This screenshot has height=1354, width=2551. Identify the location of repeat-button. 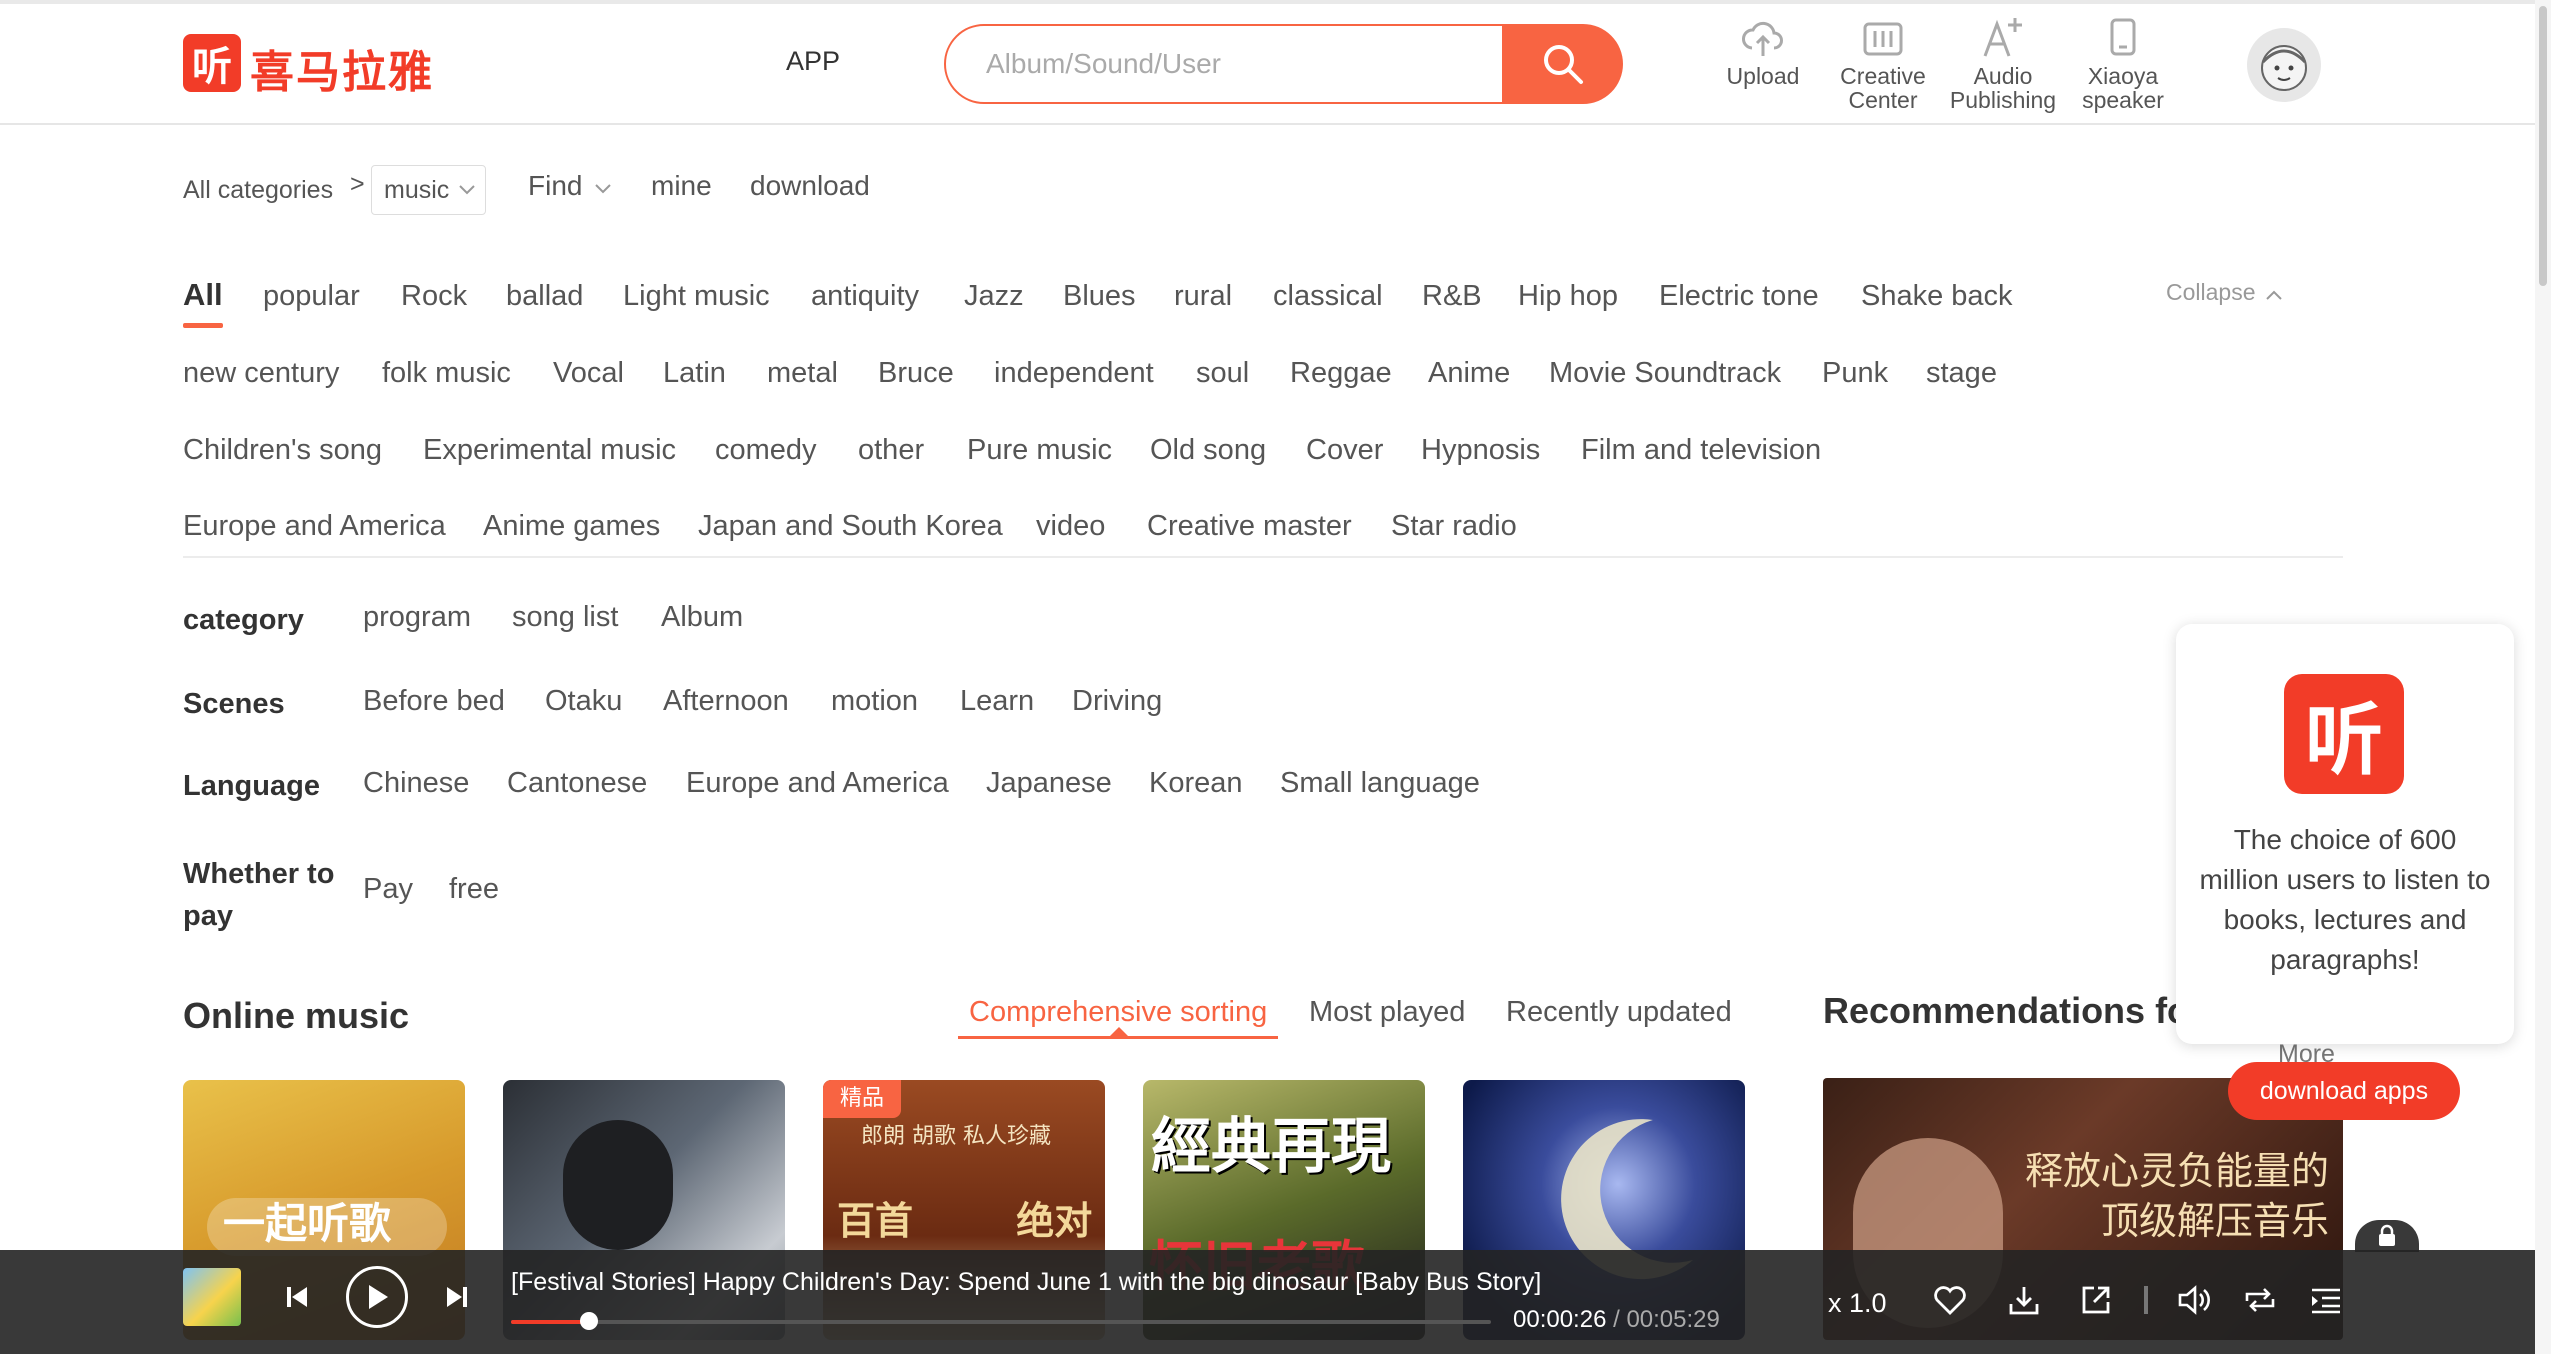
(2260, 1300).